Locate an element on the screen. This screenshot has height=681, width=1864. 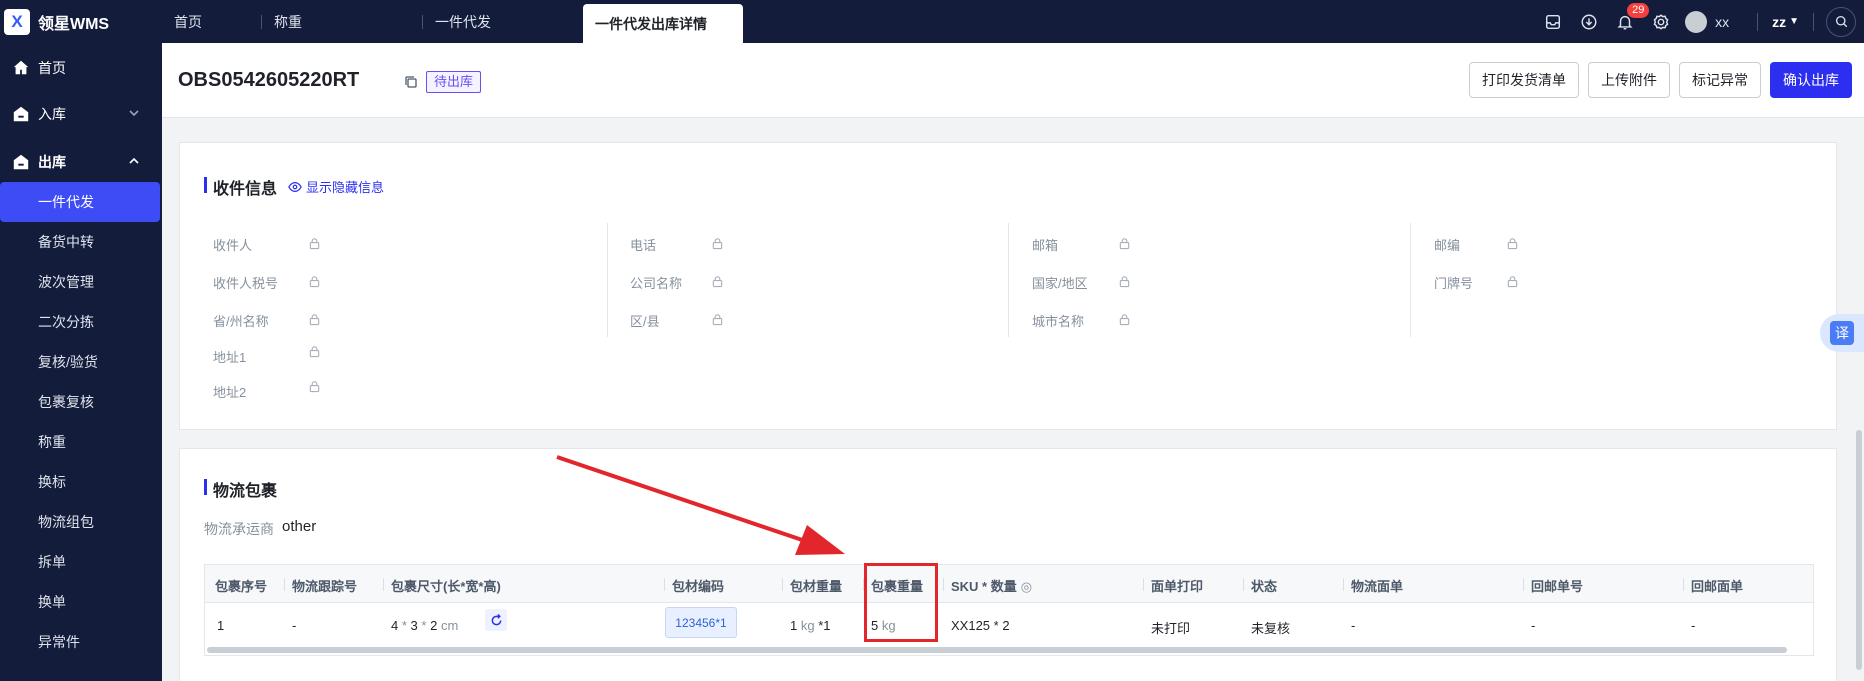
field-label: 地址2 is located at coordinates (230, 392).